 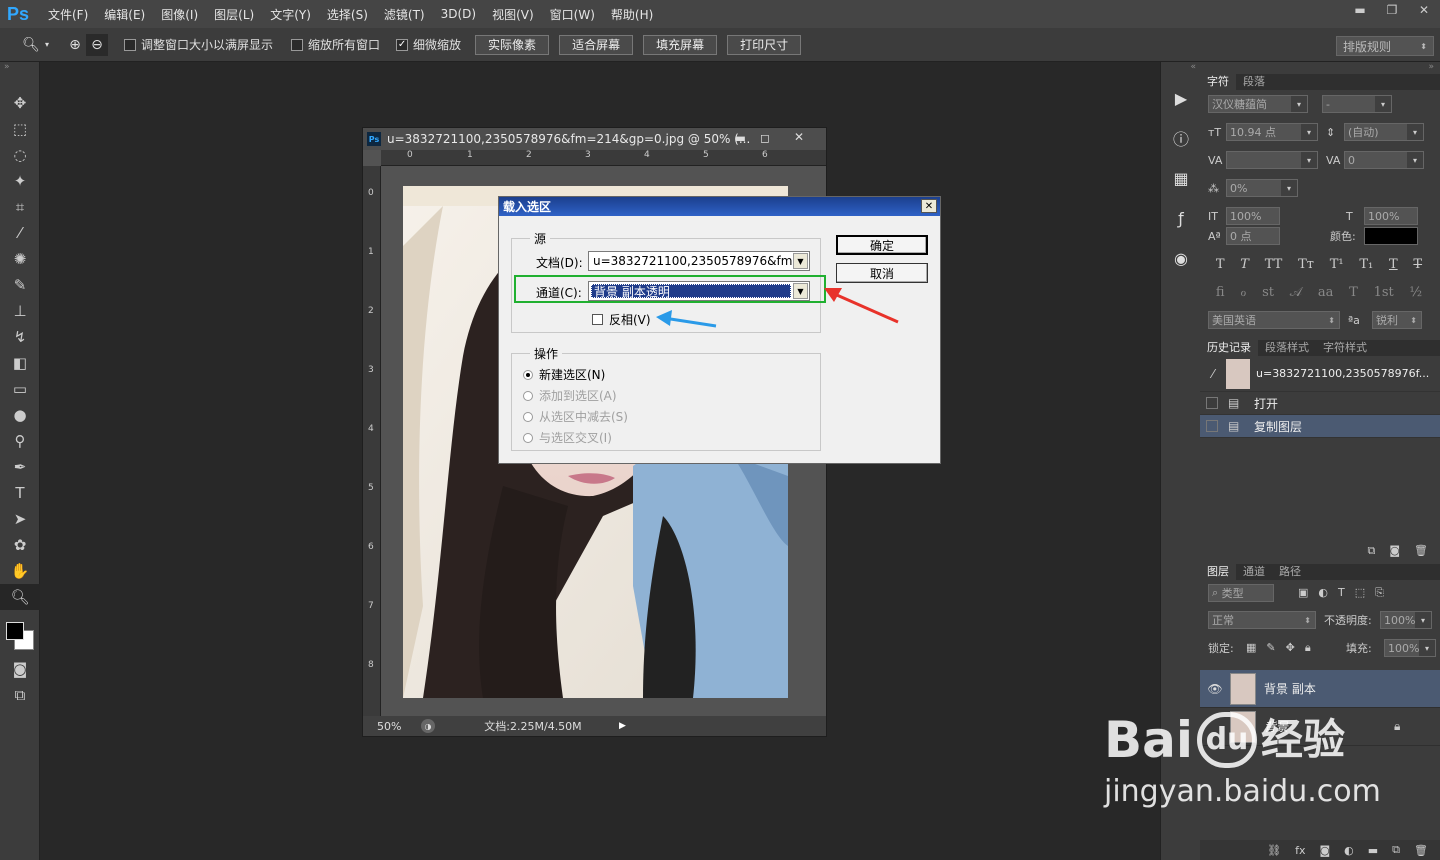 What do you see at coordinates (20, 103) in the screenshot?
I see `move-tool-icon: ✥` at bounding box center [20, 103].